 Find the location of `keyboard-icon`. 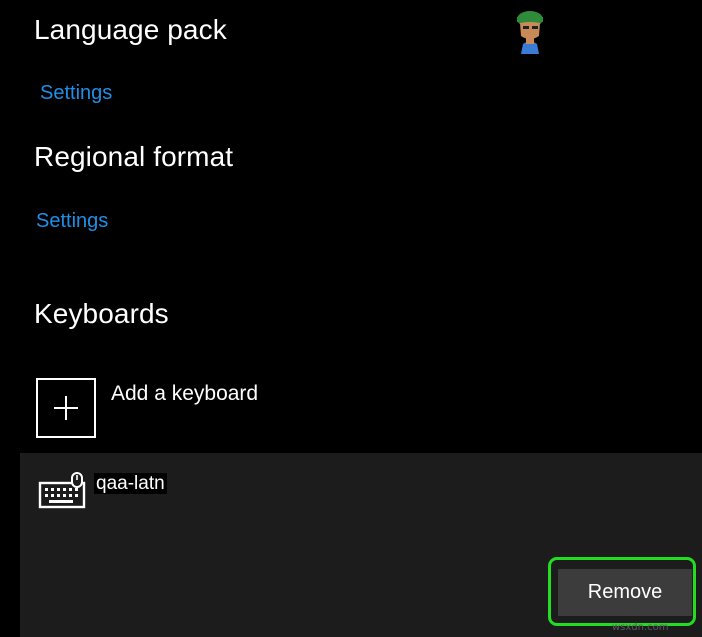

keyboard-icon is located at coordinates (62, 490).